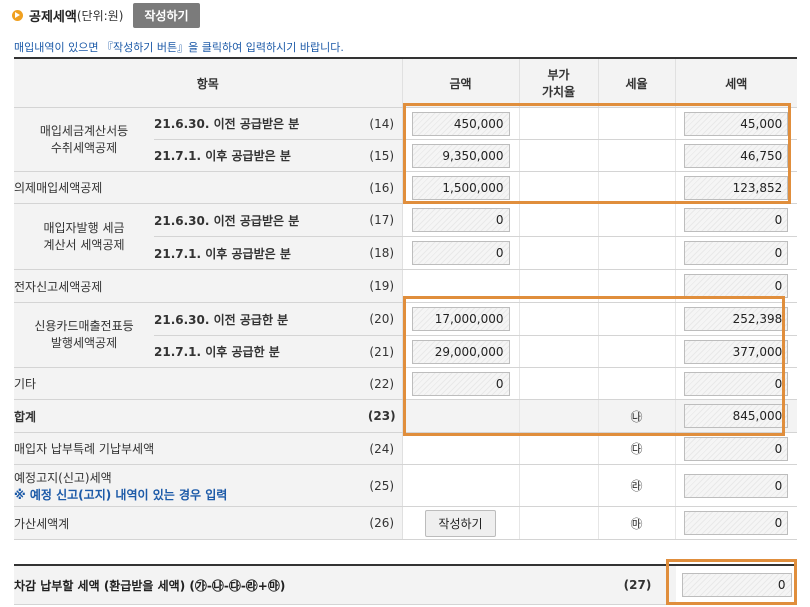  Describe the element at coordinates (736, 253) in the screenshot. I see `tax-field-18: 0` at that location.